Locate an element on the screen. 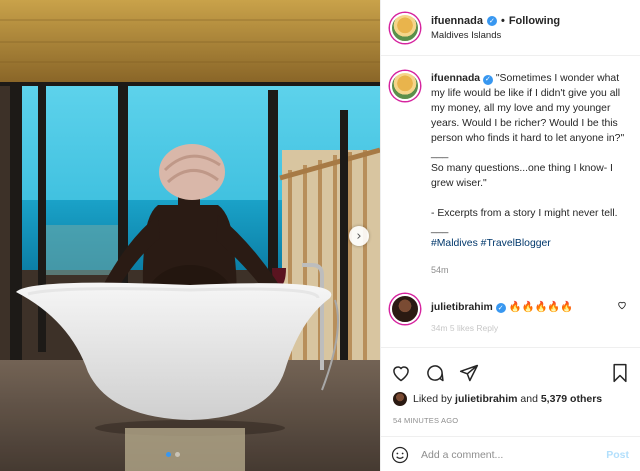  post-header: ifuennada ✓ • Following Maldives Islands is located at coordinates (510, 28).